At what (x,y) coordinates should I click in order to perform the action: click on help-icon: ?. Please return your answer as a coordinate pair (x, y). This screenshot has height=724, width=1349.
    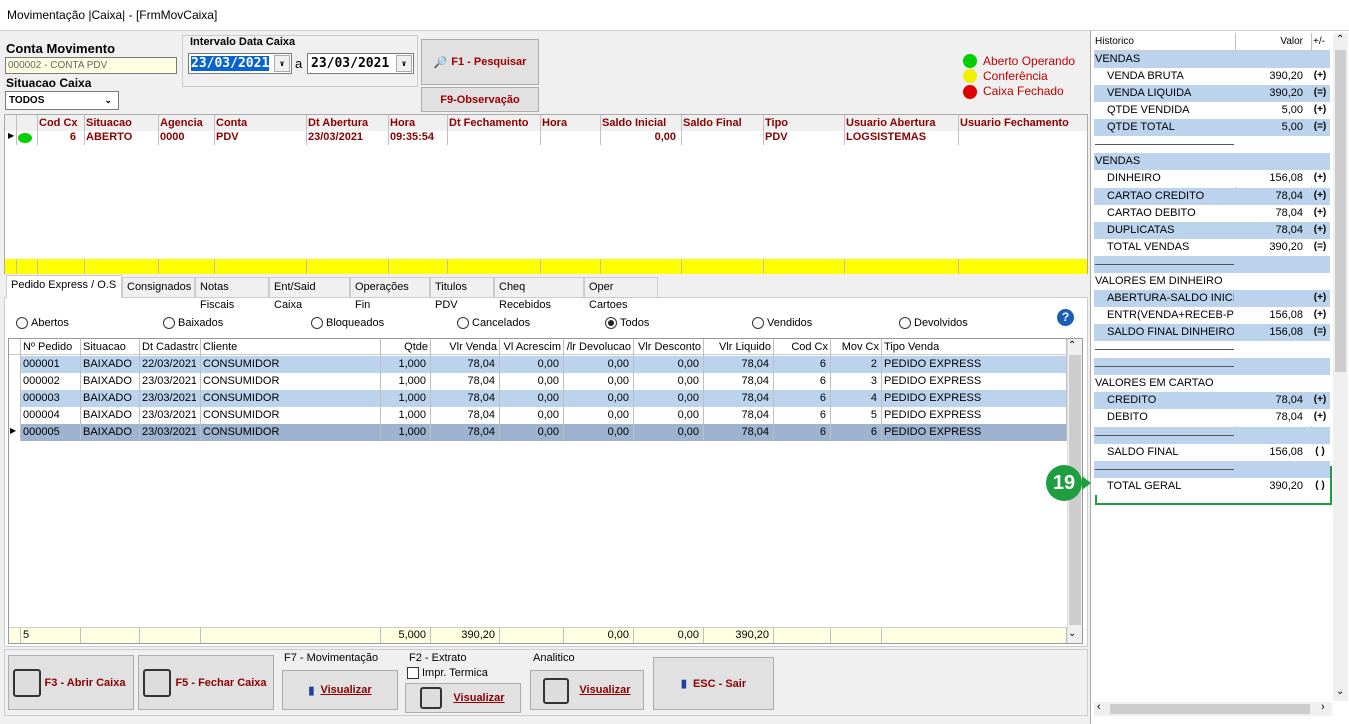
    Looking at the image, I should click on (1065, 317).